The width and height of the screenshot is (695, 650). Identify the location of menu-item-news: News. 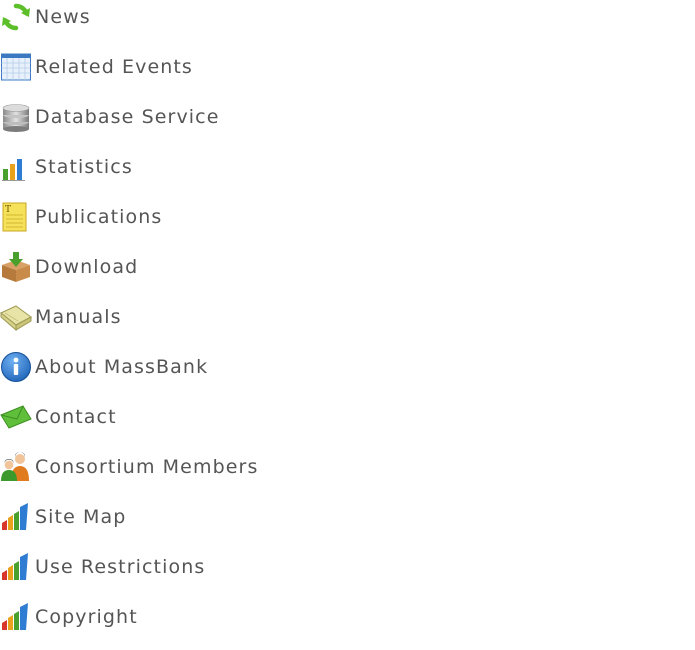
(150, 17).